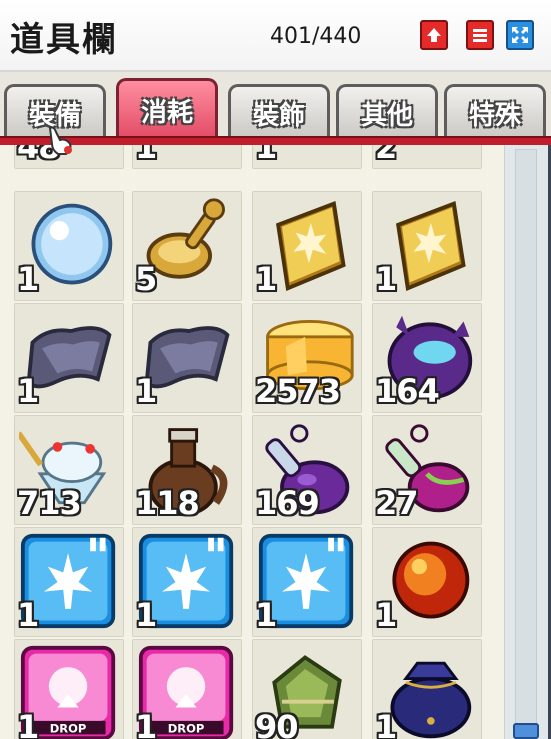  Describe the element at coordinates (307, 689) in the screenshot. I see `inventory-slot: 90` at that location.